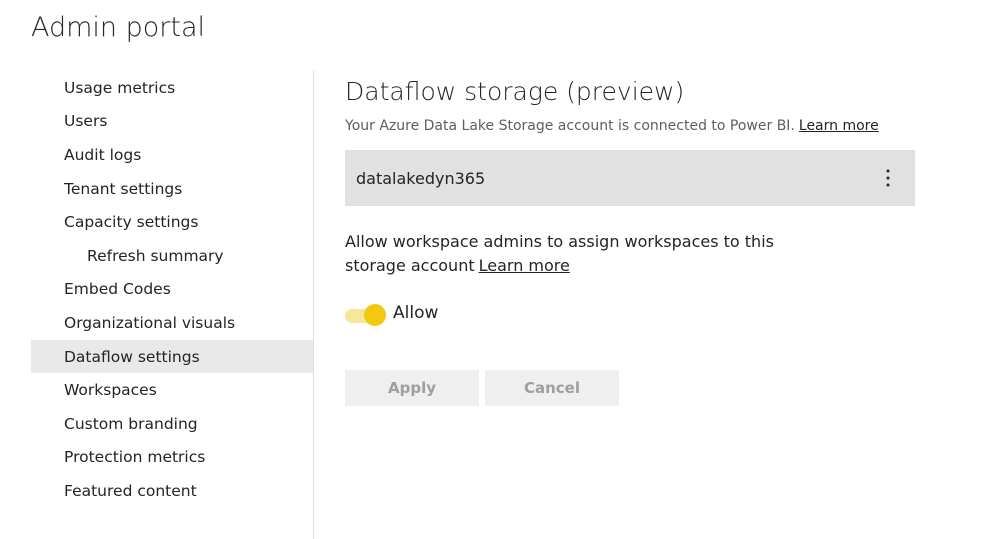 Image resolution: width=1000 pixels, height=539 pixels. I want to click on sidebar-item-label: Tenant settings, so click(123, 188).